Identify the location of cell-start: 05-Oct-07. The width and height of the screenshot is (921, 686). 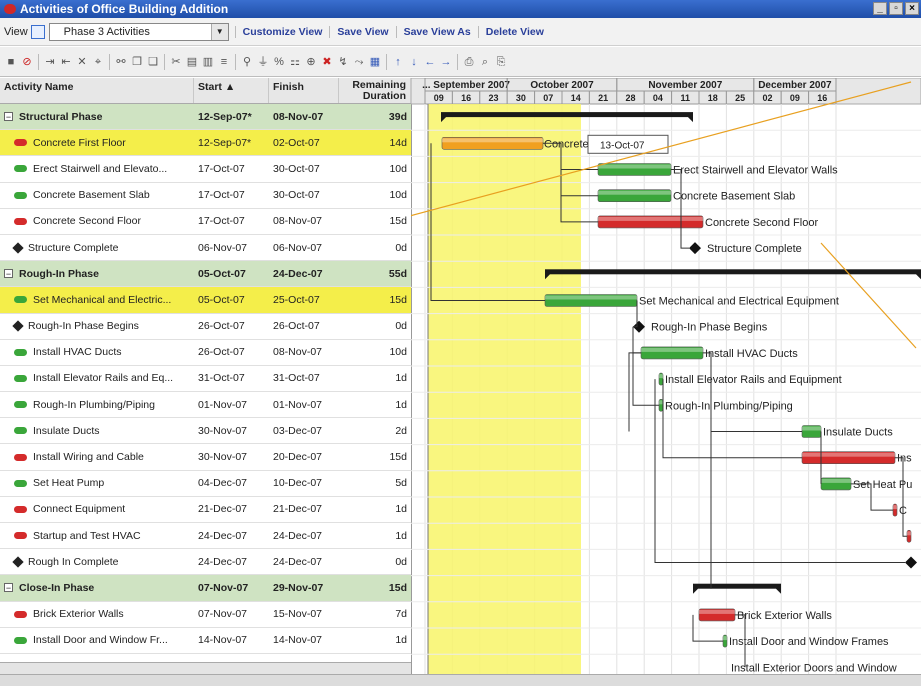
(222, 273).